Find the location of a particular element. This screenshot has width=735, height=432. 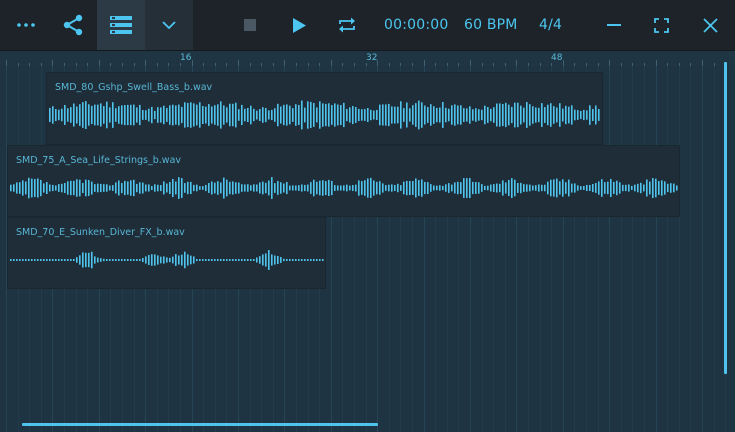

play-button is located at coordinates (299, 25).